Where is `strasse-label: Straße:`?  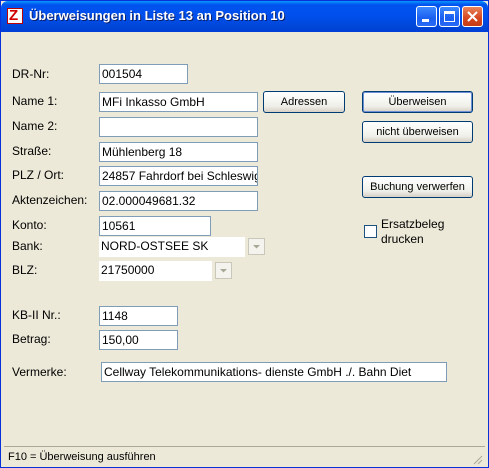 strasse-label: Straße: is located at coordinates (32, 151).